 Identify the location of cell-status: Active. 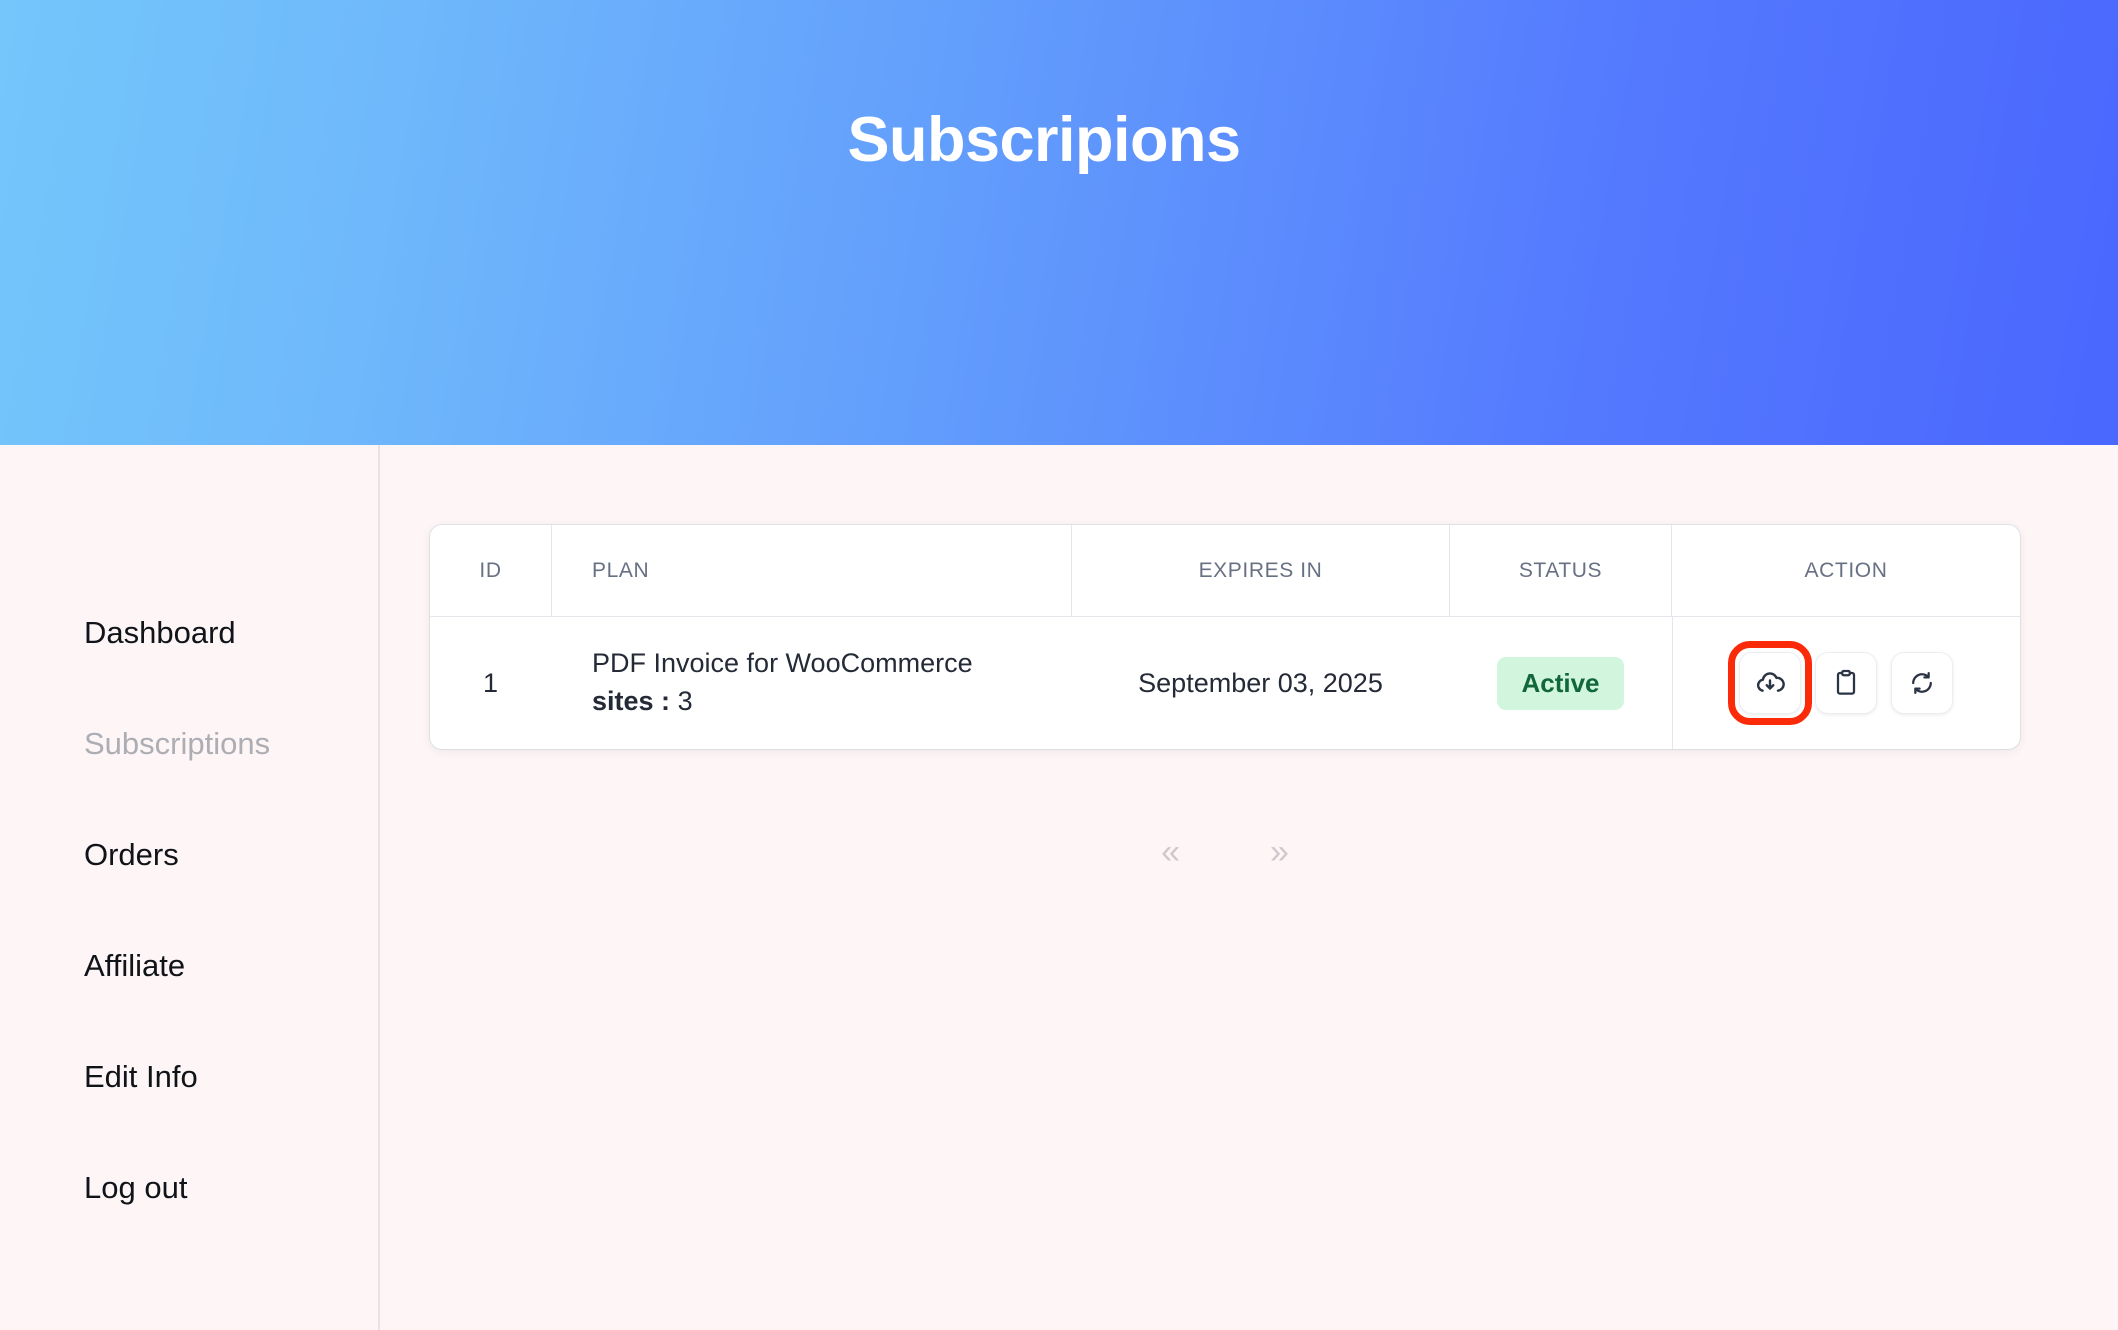
(1561, 683).